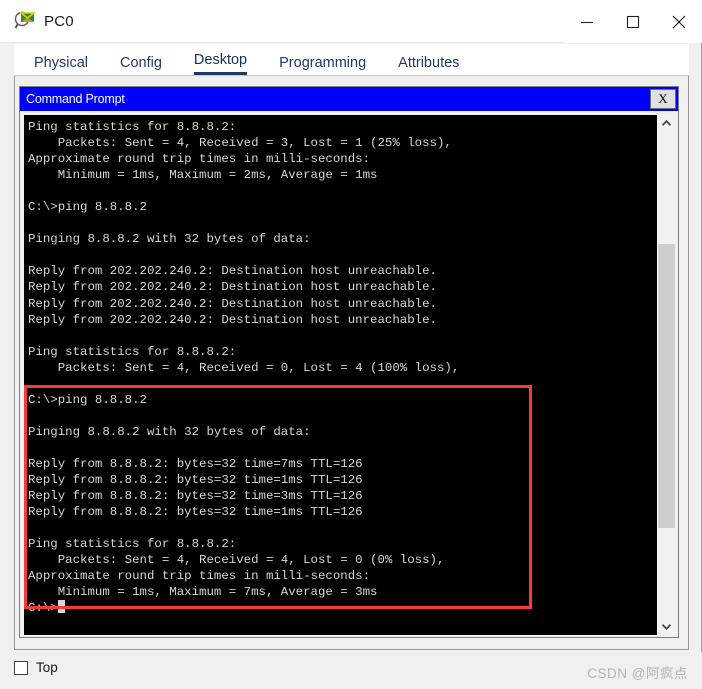 This screenshot has height=689, width=702. What do you see at coordinates (25, 21) in the screenshot?
I see `packet-tracer-pc-icon` at bounding box center [25, 21].